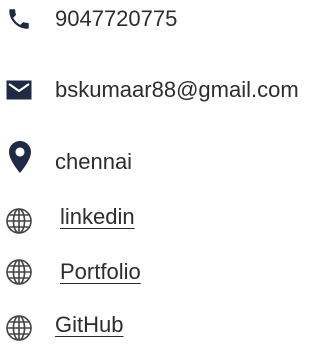  What do you see at coordinates (94, 161) in the screenshot?
I see `location-text: chennai` at bounding box center [94, 161].